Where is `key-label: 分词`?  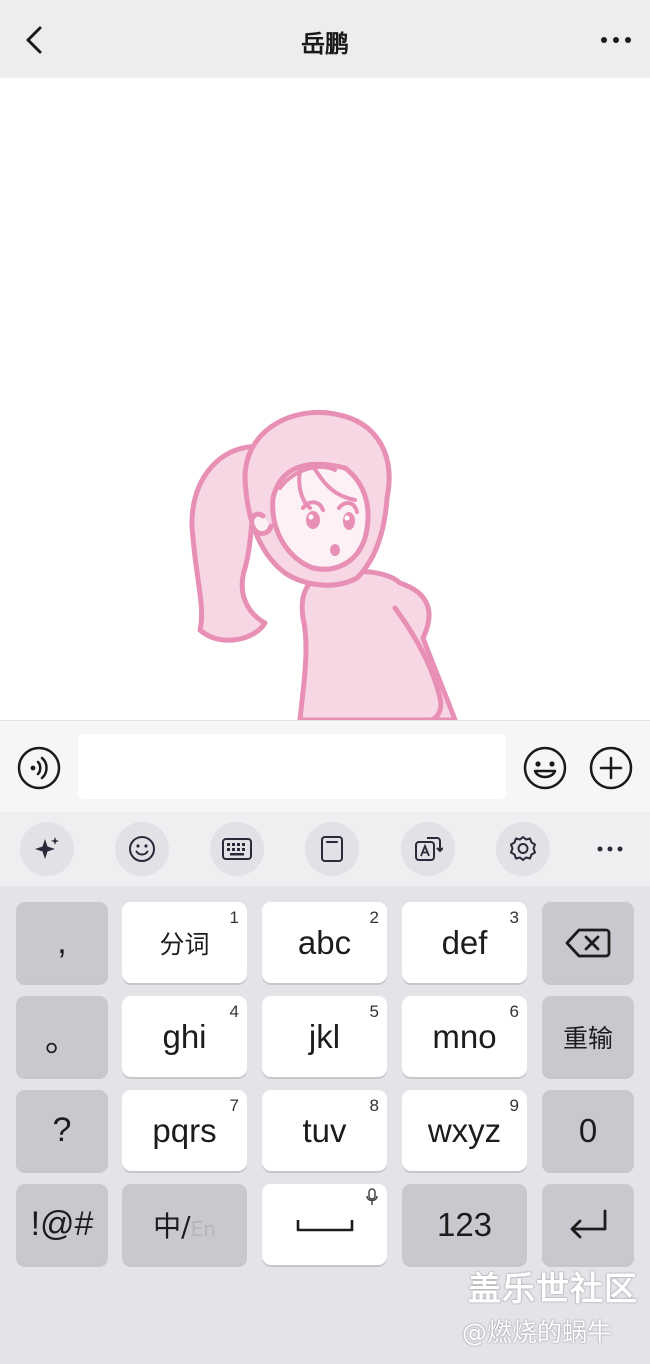
key-label: 分词 is located at coordinates (184, 944).